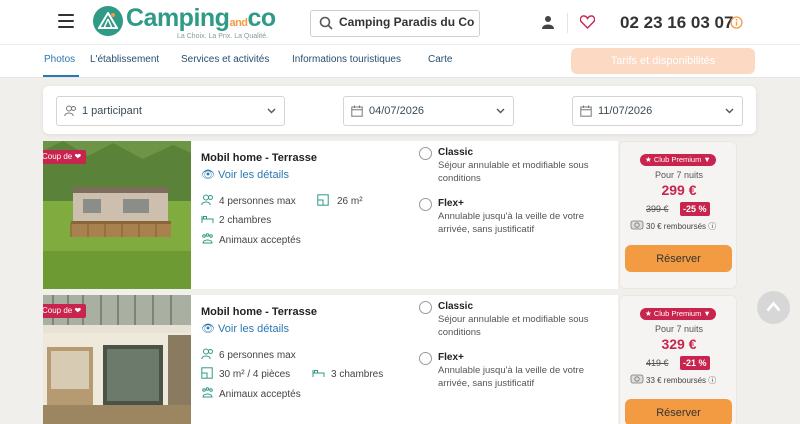 The image size is (800, 424). Describe the element at coordinates (357, 374) in the screenshot. I see `rooms-value: 3 chambres` at that location.